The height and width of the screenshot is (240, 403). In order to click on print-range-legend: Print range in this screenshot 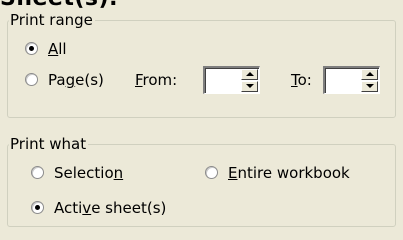, I will do `click(52, 20)`.